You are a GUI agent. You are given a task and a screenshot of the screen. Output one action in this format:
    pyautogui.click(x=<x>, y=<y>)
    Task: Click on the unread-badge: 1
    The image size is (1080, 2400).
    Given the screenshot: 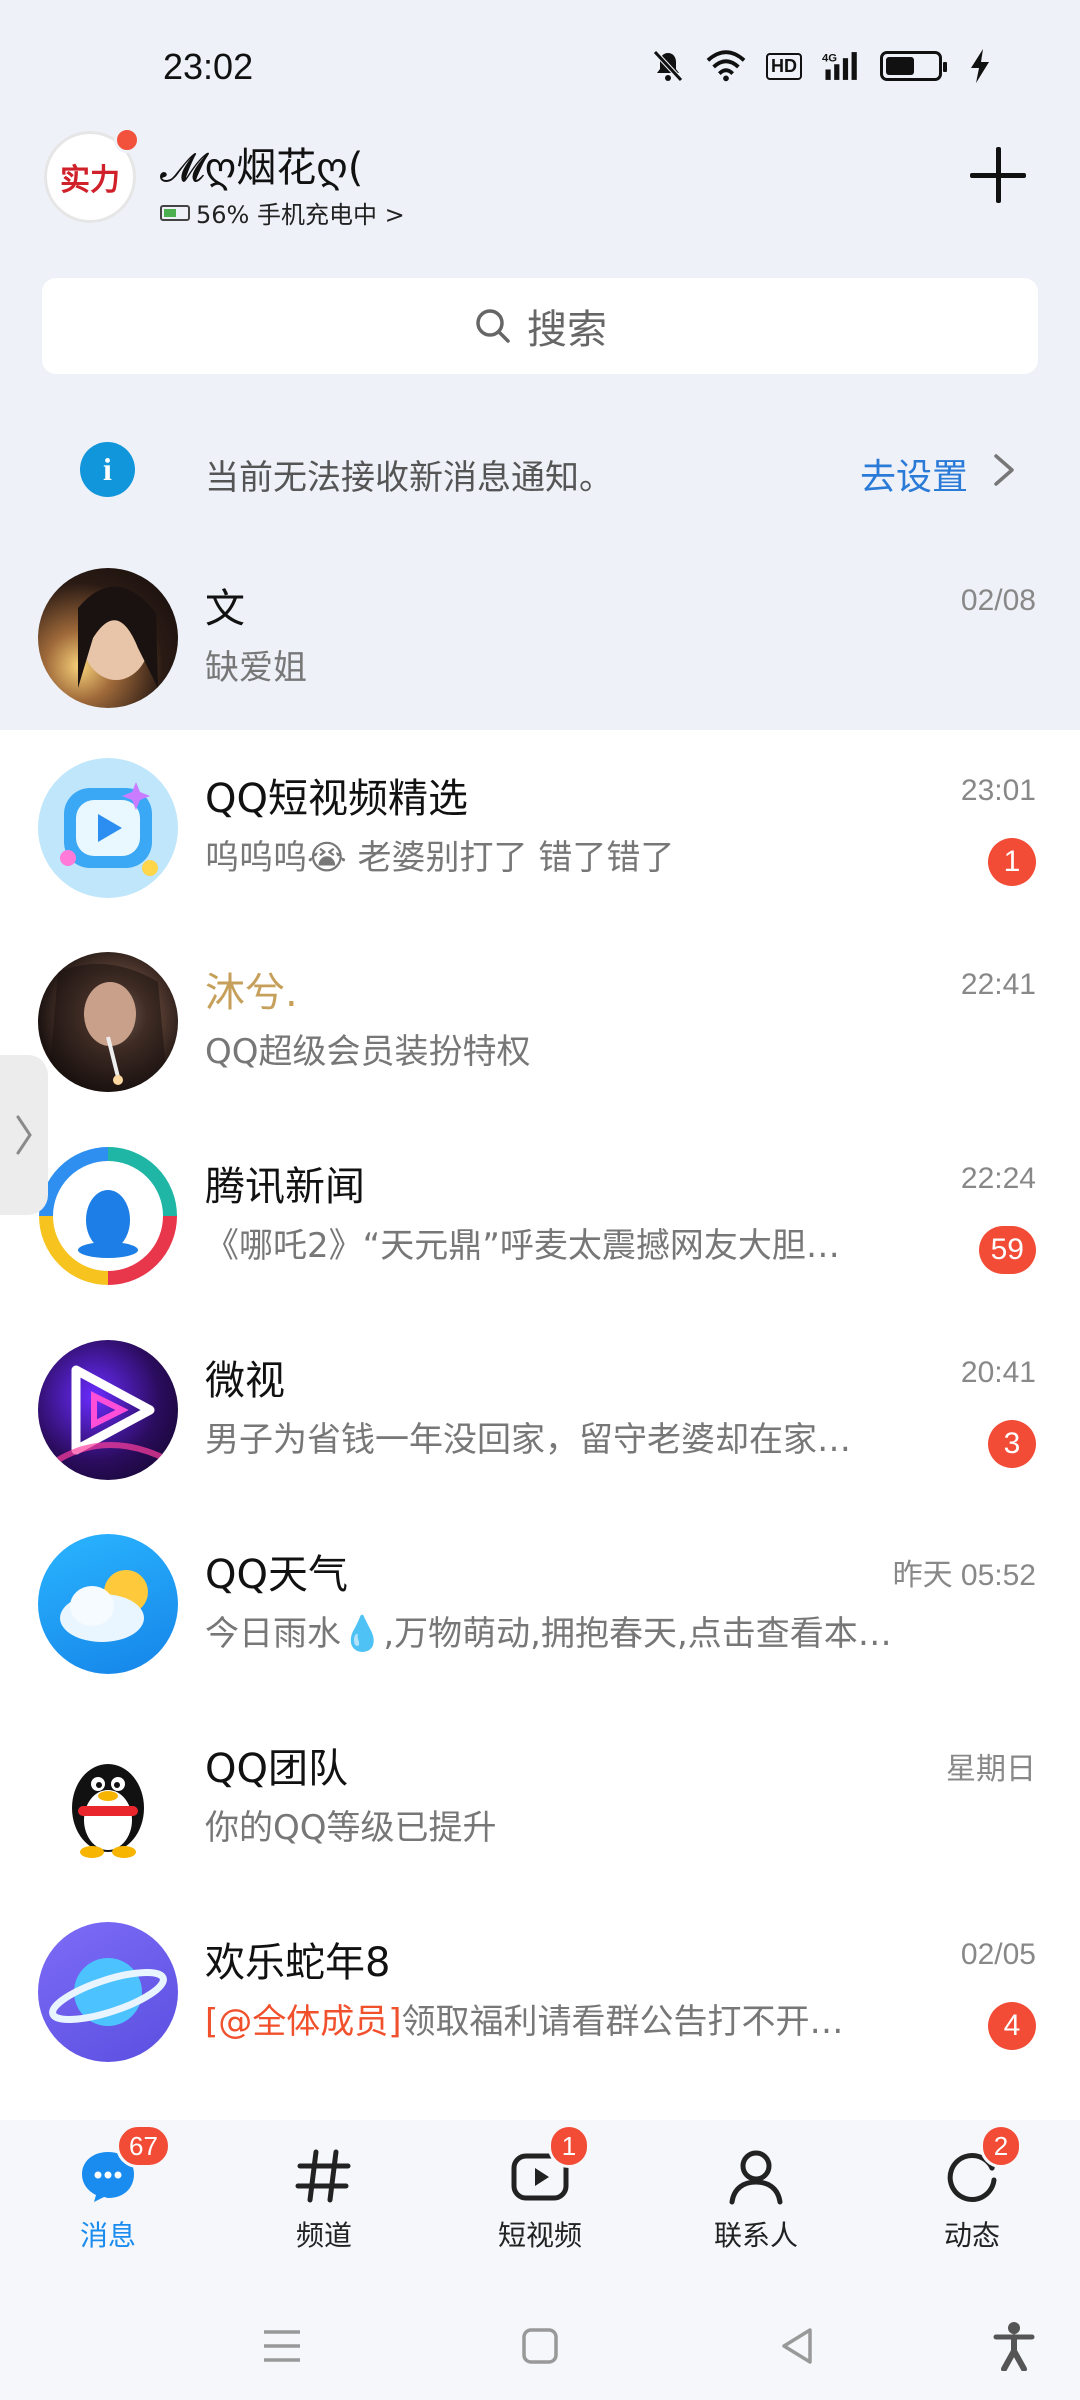 What is the action you would take?
    pyautogui.click(x=1012, y=862)
    